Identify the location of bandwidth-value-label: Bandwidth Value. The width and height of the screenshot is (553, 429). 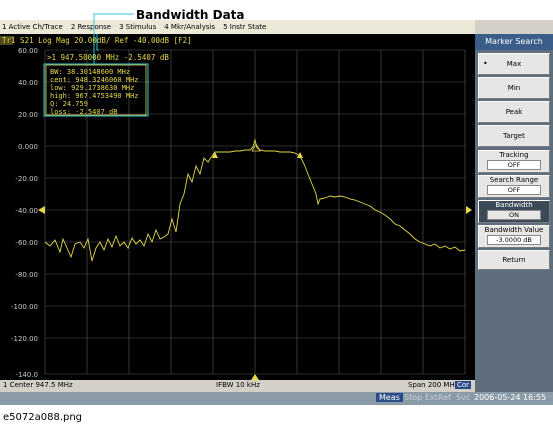
(514, 230).